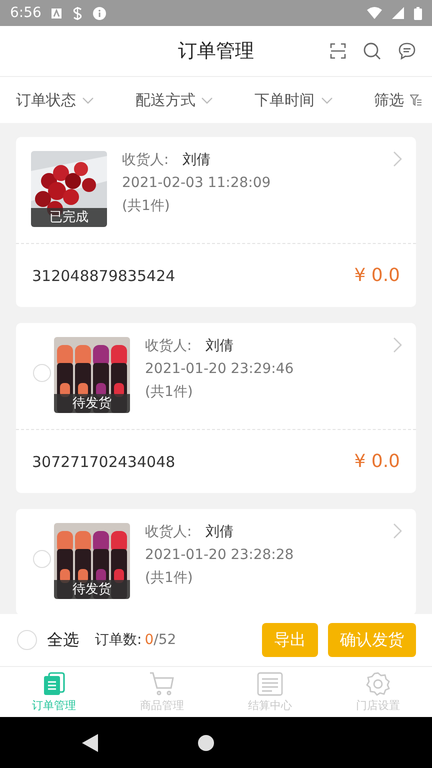  I want to click on page-title: 订单管理, so click(216, 51).